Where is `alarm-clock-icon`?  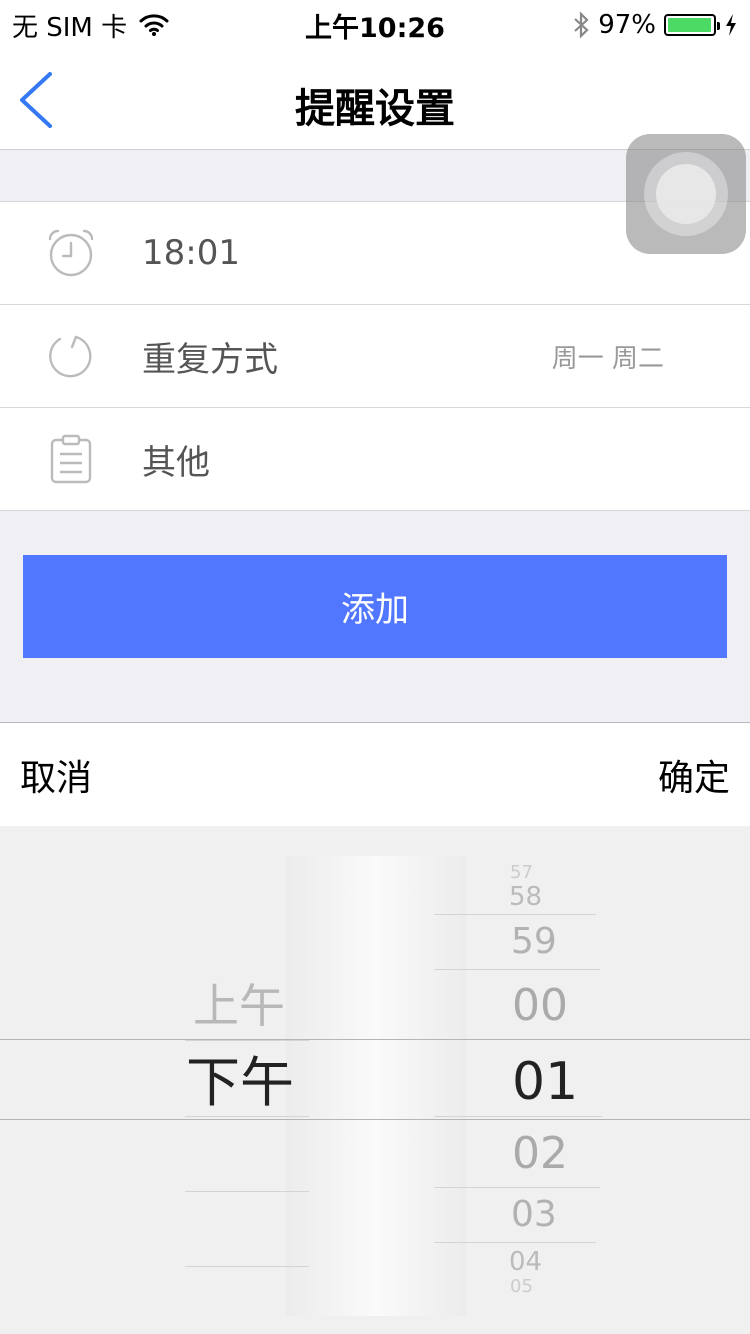 alarm-clock-icon is located at coordinates (71, 253).